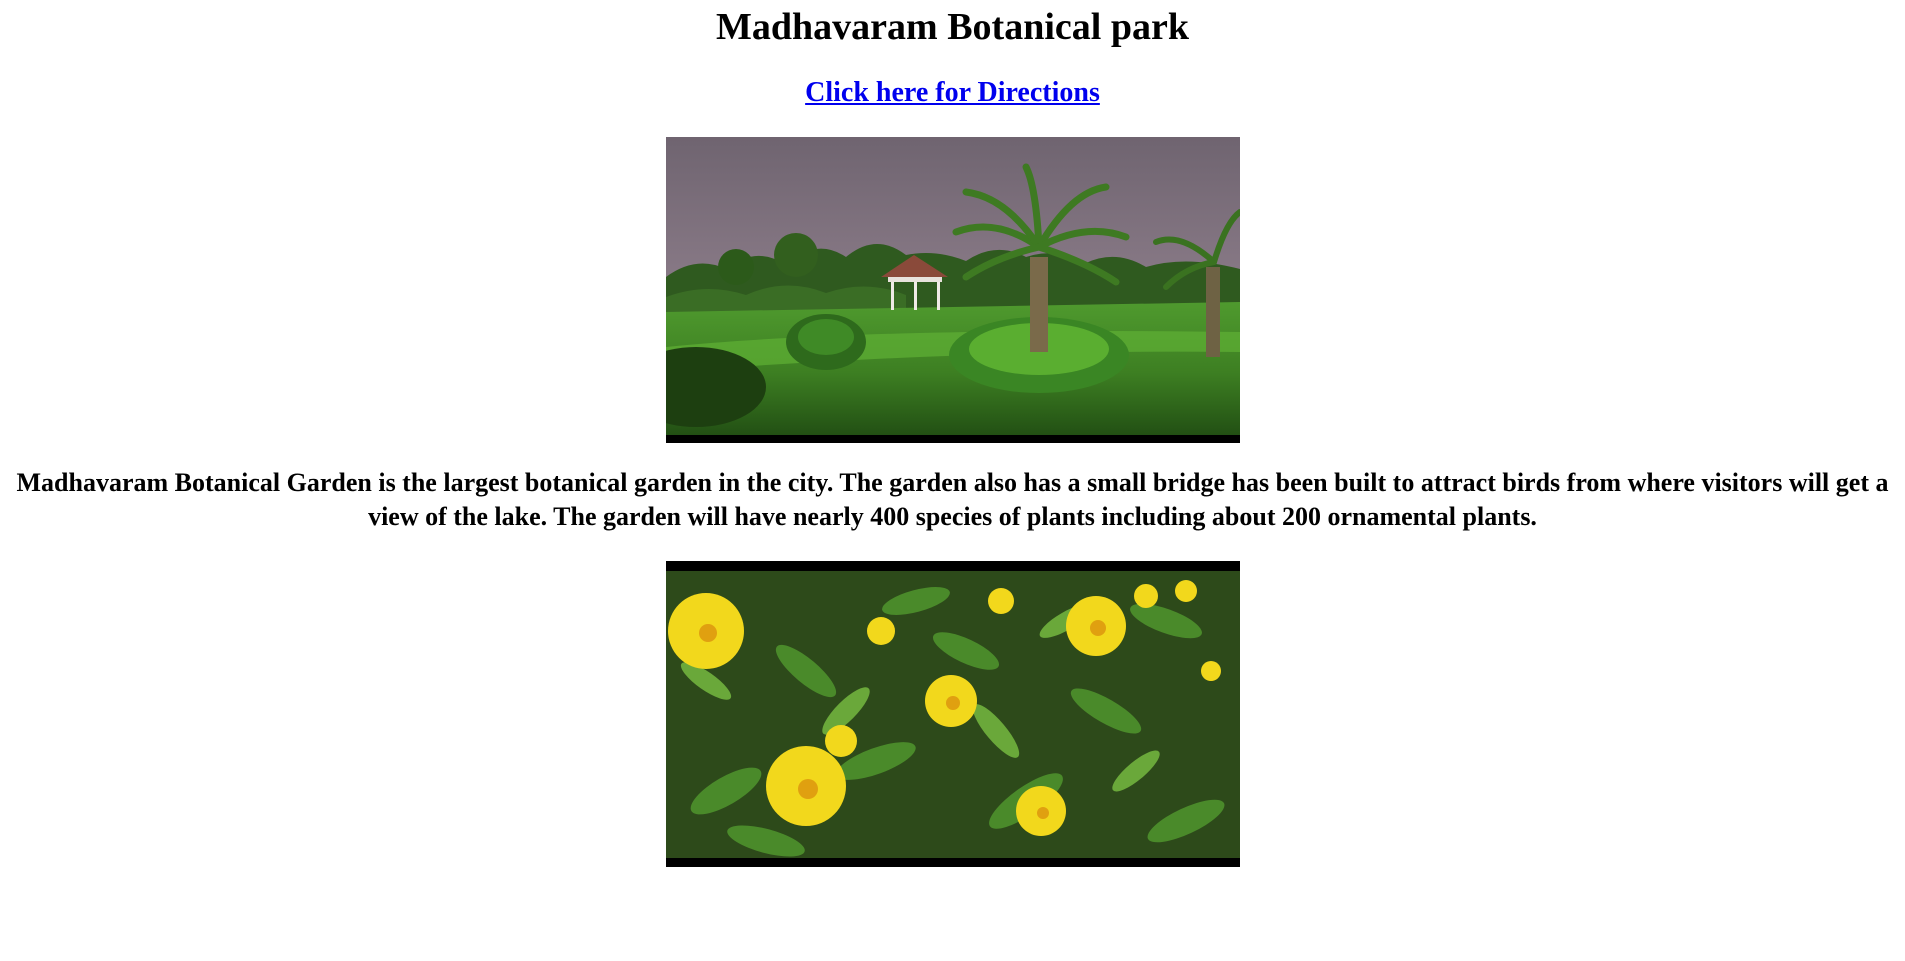  What do you see at coordinates (953, 290) in the screenshot?
I see `garden-landscape-photo` at bounding box center [953, 290].